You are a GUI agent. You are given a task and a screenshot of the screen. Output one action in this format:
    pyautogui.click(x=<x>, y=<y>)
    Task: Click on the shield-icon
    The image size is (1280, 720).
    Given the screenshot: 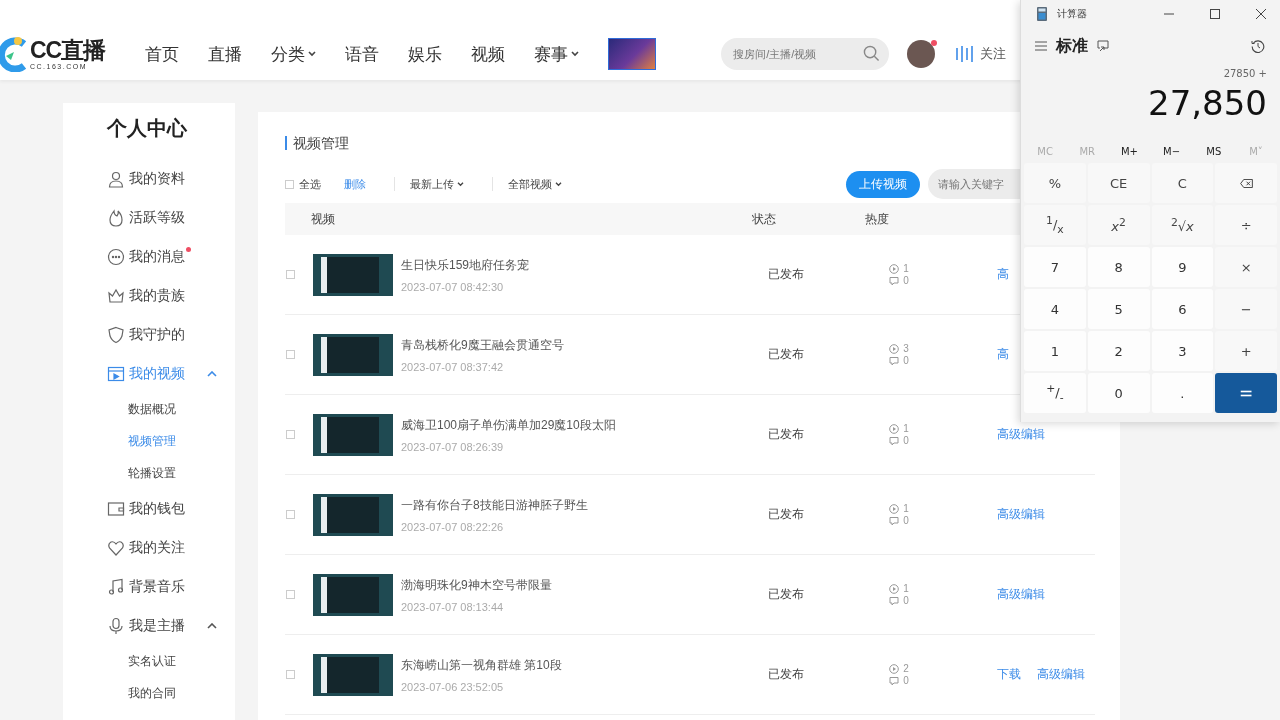 What is the action you would take?
    pyautogui.click(x=116, y=334)
    